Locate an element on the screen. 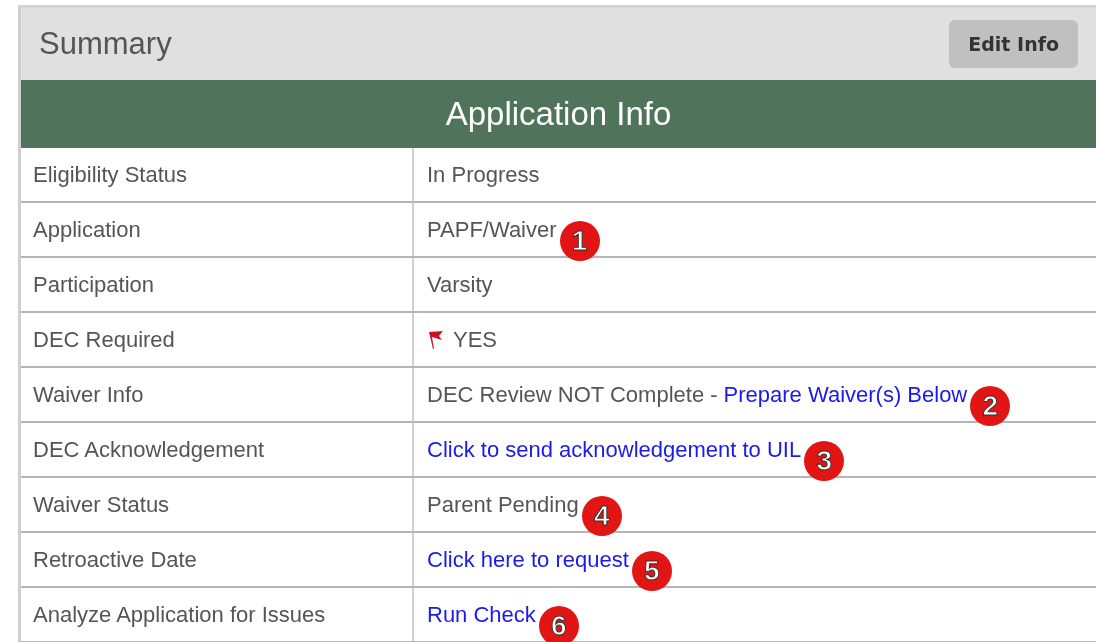 The width and height of the screenshot is (1096, 642). action-link: Run Check is located at coordinates (481, 614).